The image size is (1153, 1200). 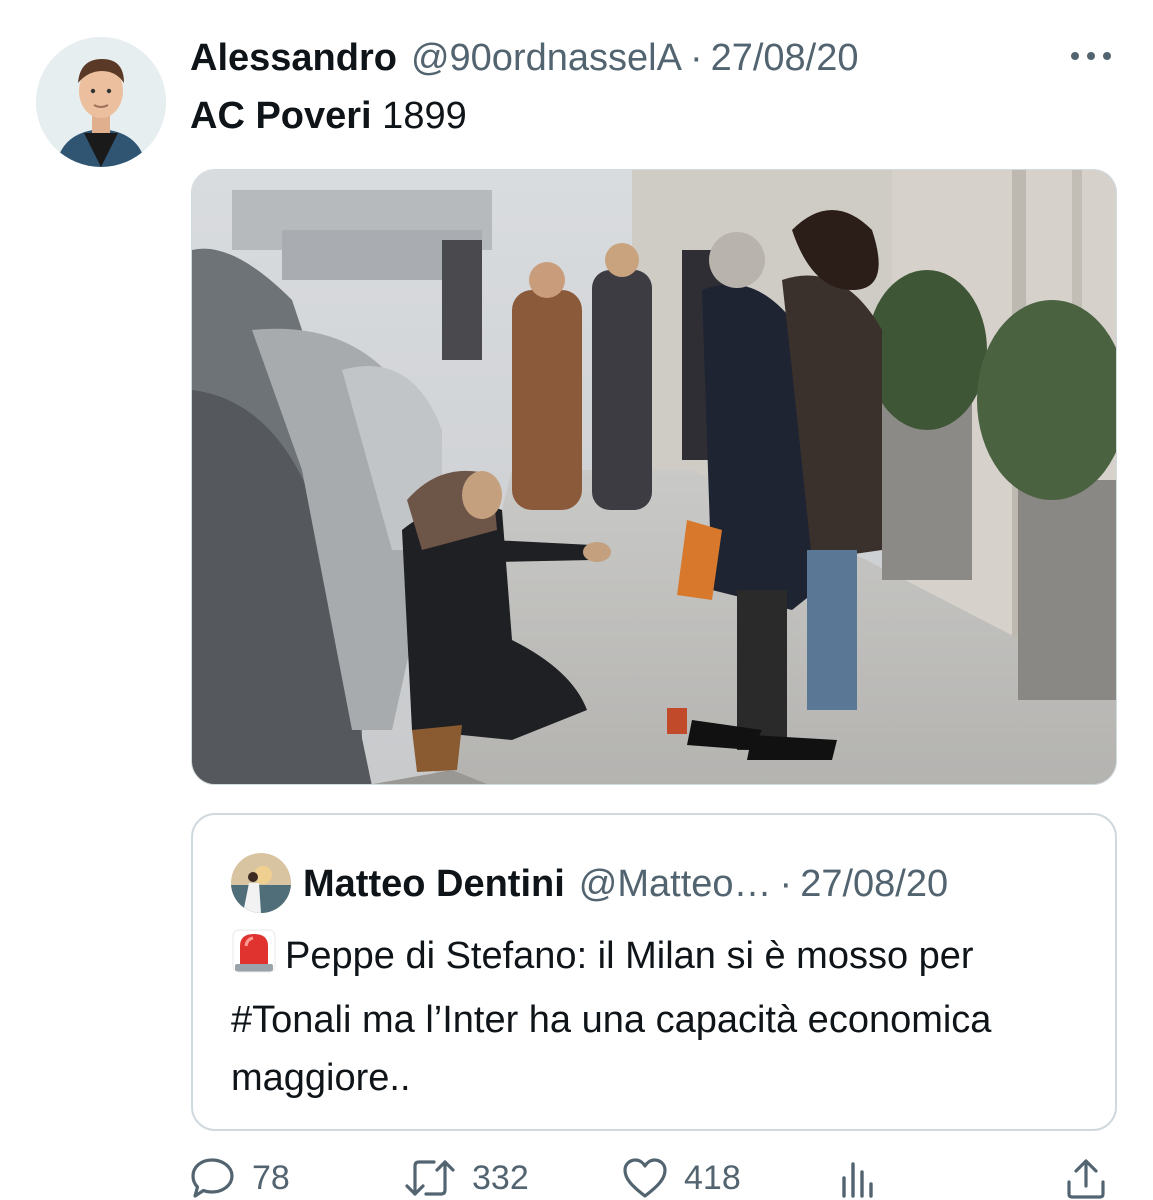 I want to click on quoted-author-avatar, so click(x=261, y=883).